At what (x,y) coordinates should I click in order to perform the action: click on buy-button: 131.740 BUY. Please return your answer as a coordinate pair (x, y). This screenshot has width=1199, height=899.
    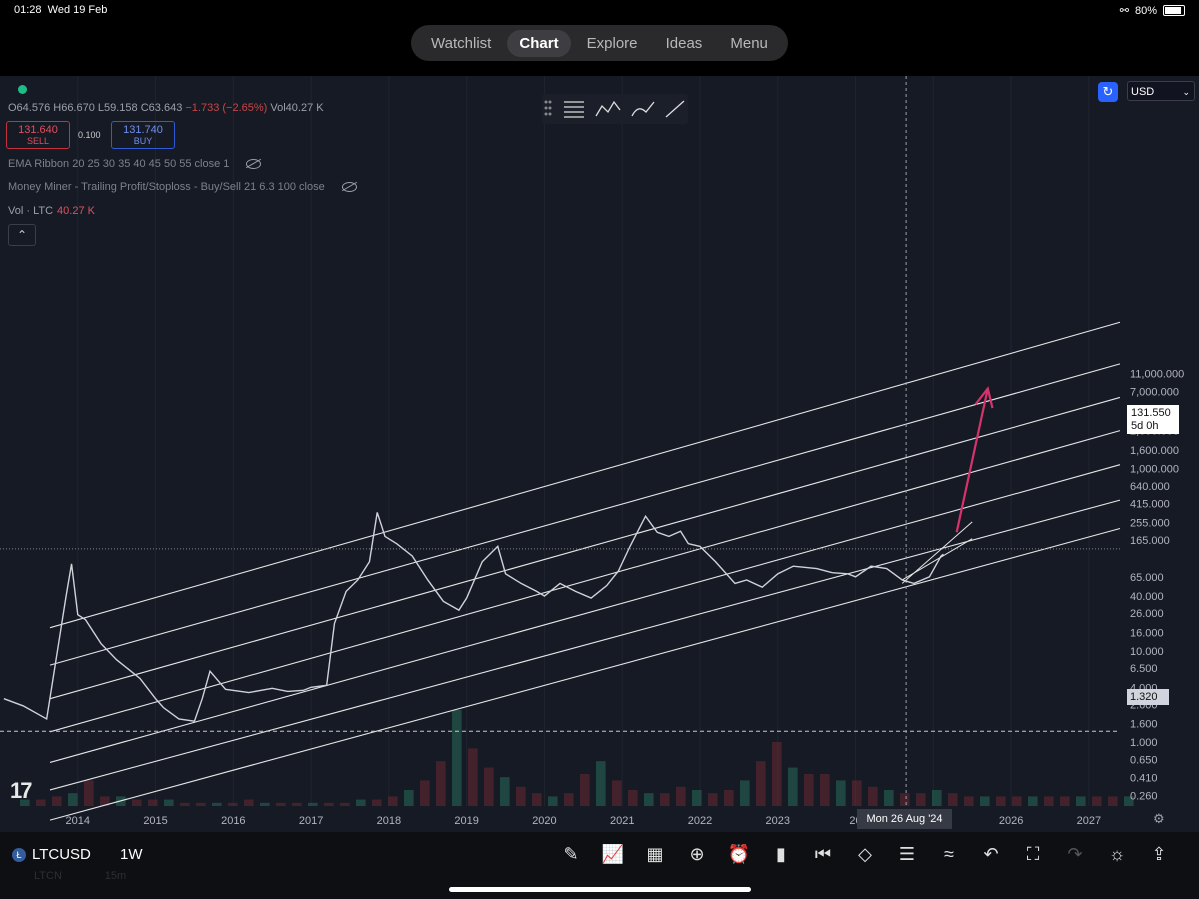
    Looking at the image, I should click on (143, 135).